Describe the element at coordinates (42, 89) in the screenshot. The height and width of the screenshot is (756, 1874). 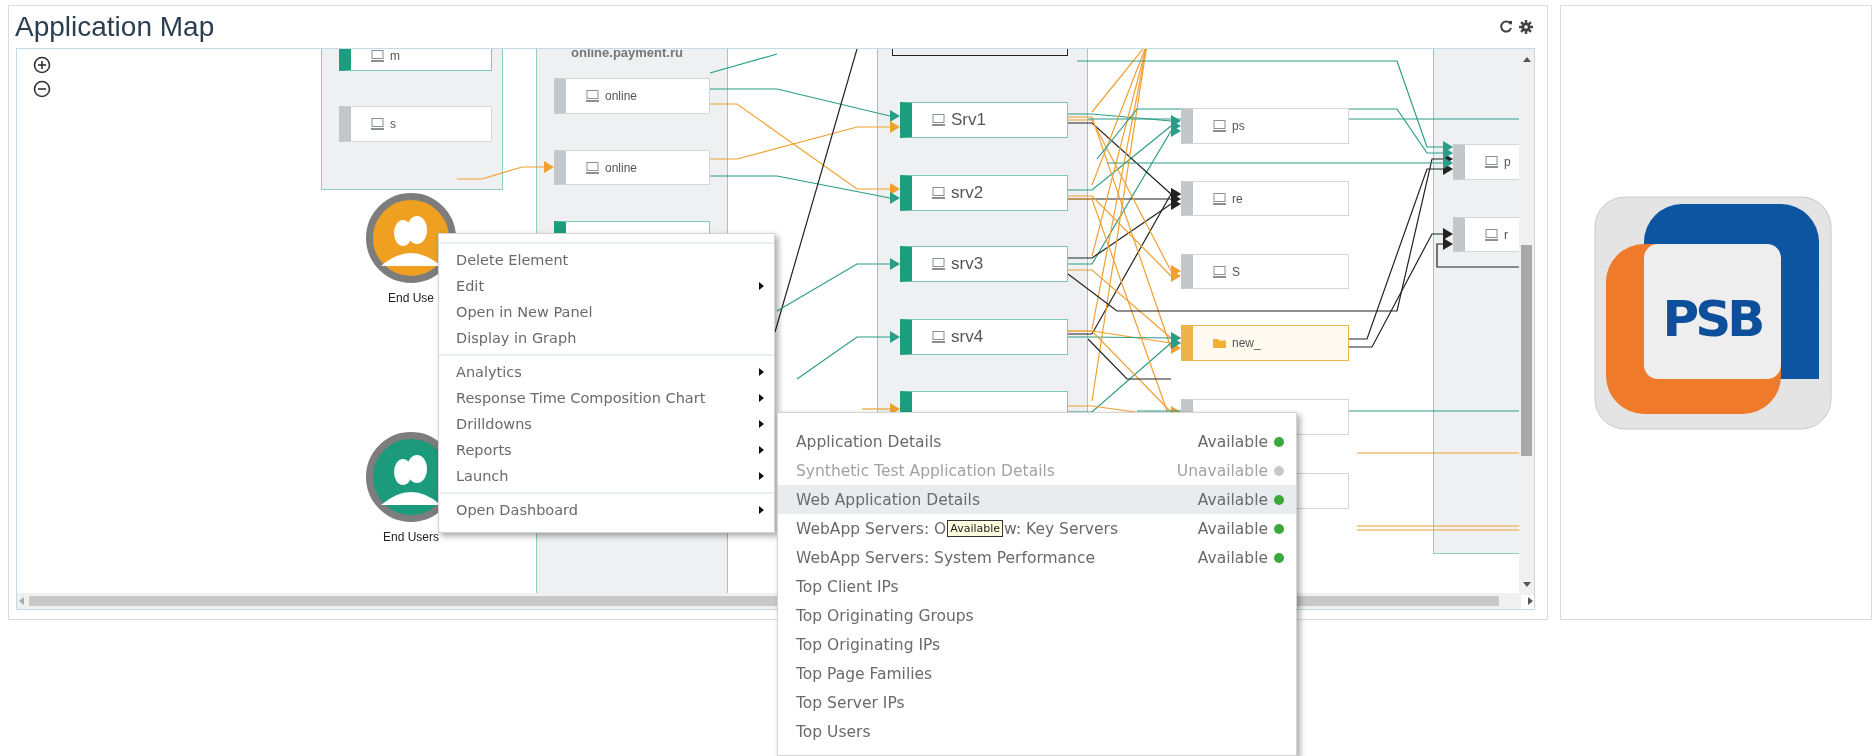
I see `zoom-out-icon` at that location.